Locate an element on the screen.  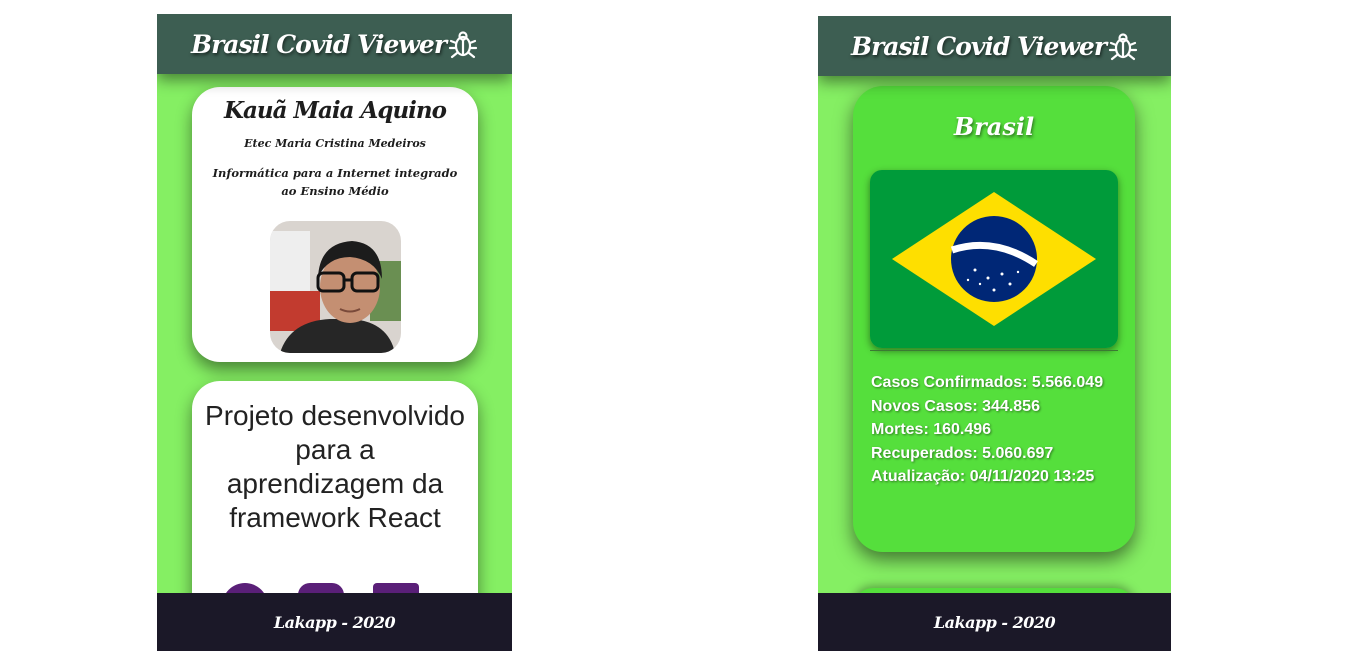
confirmed-cases: Casos Confirmados: 5.566.049 is located at coordinates (987, 382).